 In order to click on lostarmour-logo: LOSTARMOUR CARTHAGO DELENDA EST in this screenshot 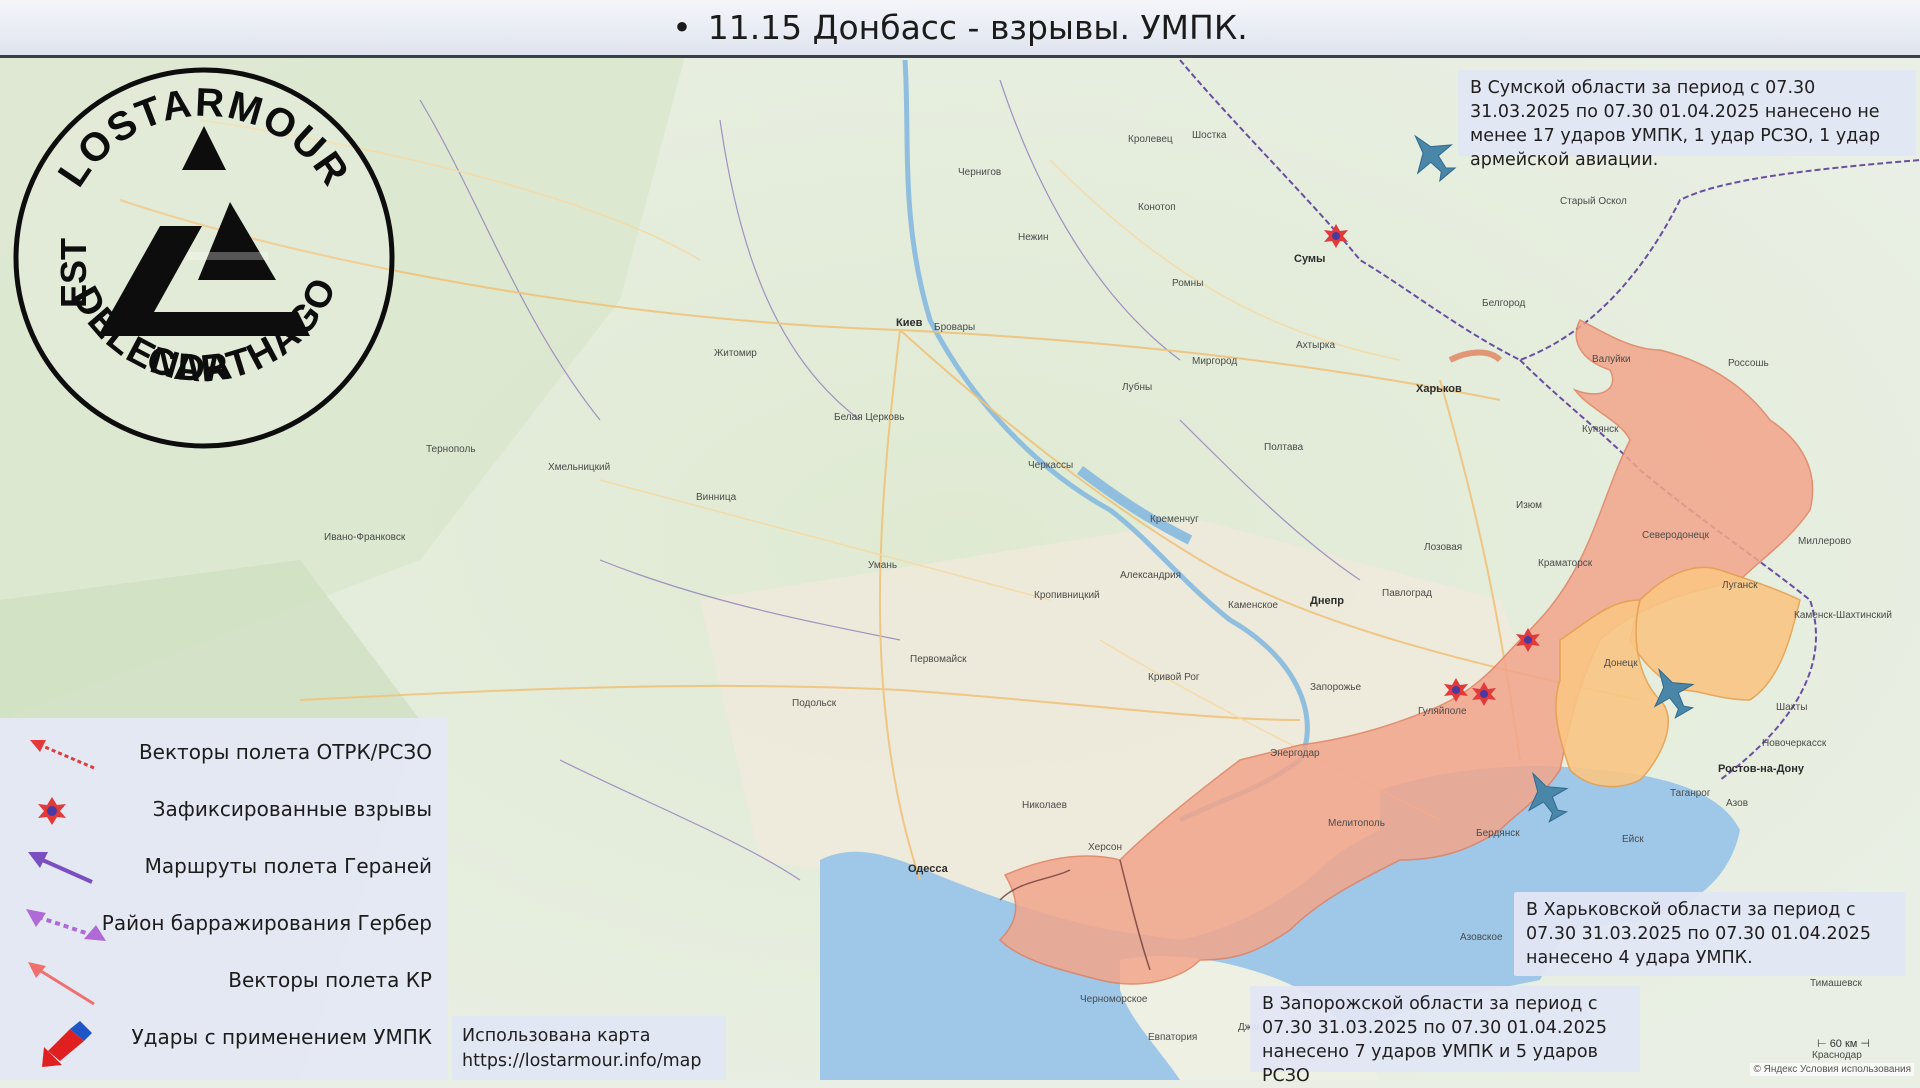, I will do `click(204, 258)`.